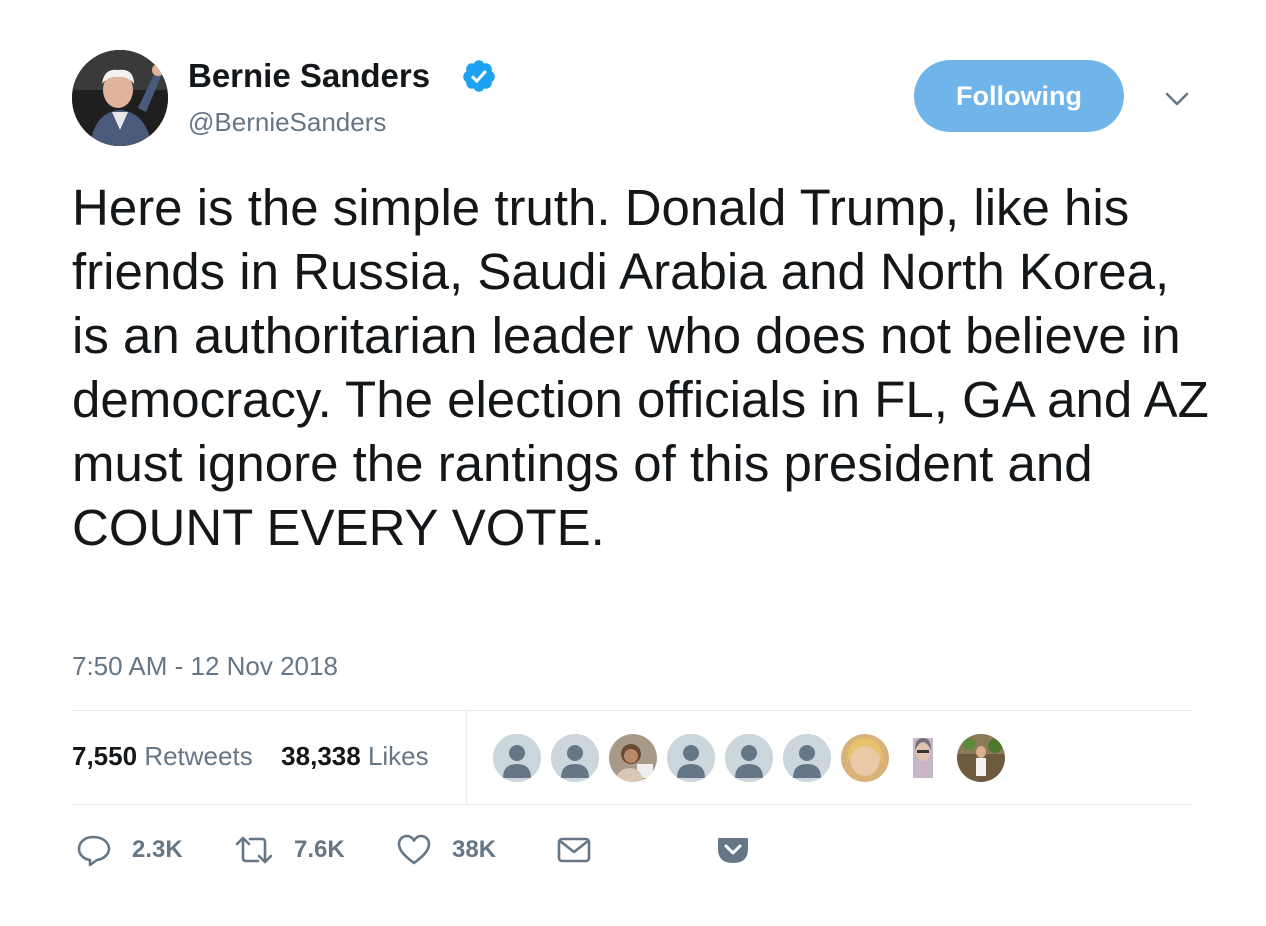  Describe the element at coordinates (632, 804) in the screenshot. I see `divider-bottom` at that location.